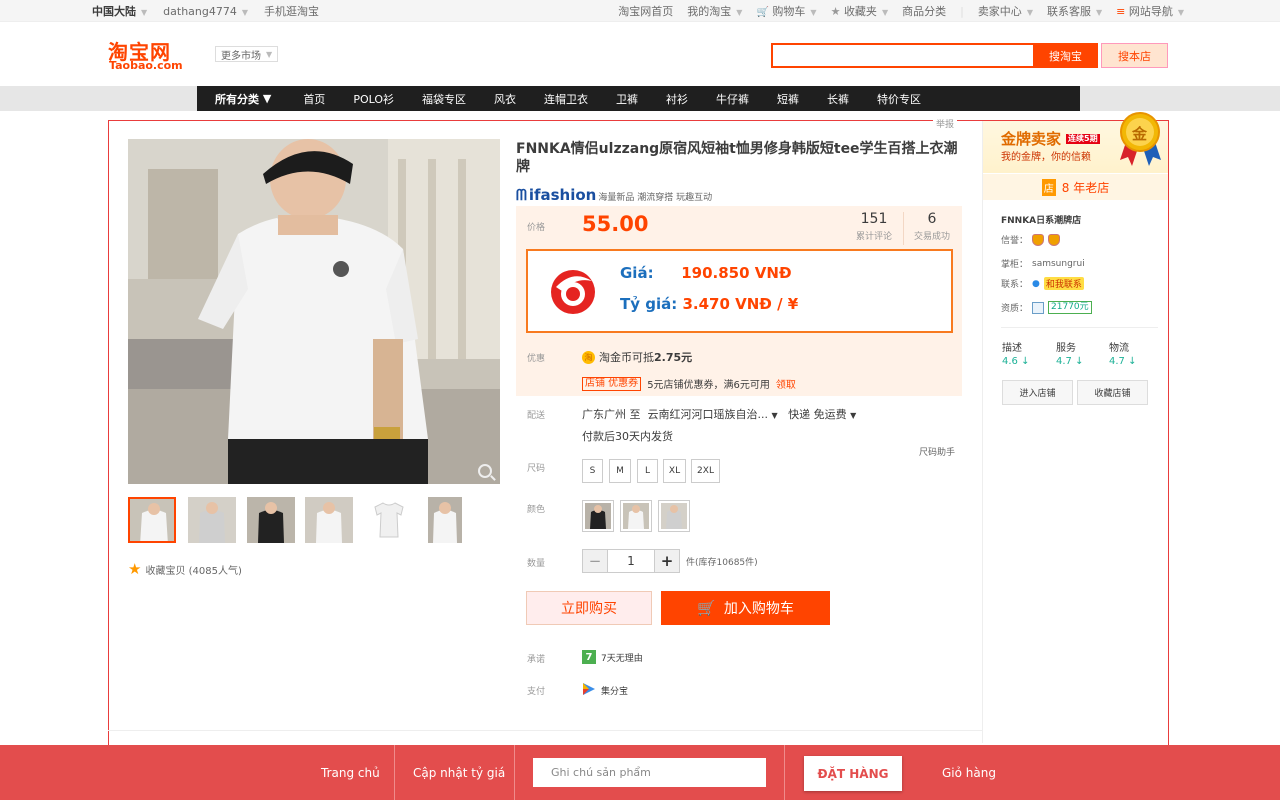 Image resolution: width=1280 pixels, height=800 pixels. What do you see at coordinates (860, 11) in the screenshot?
I see `favorites-link: ★ 收藏夹 ▼` at bounding box center [860, 11].